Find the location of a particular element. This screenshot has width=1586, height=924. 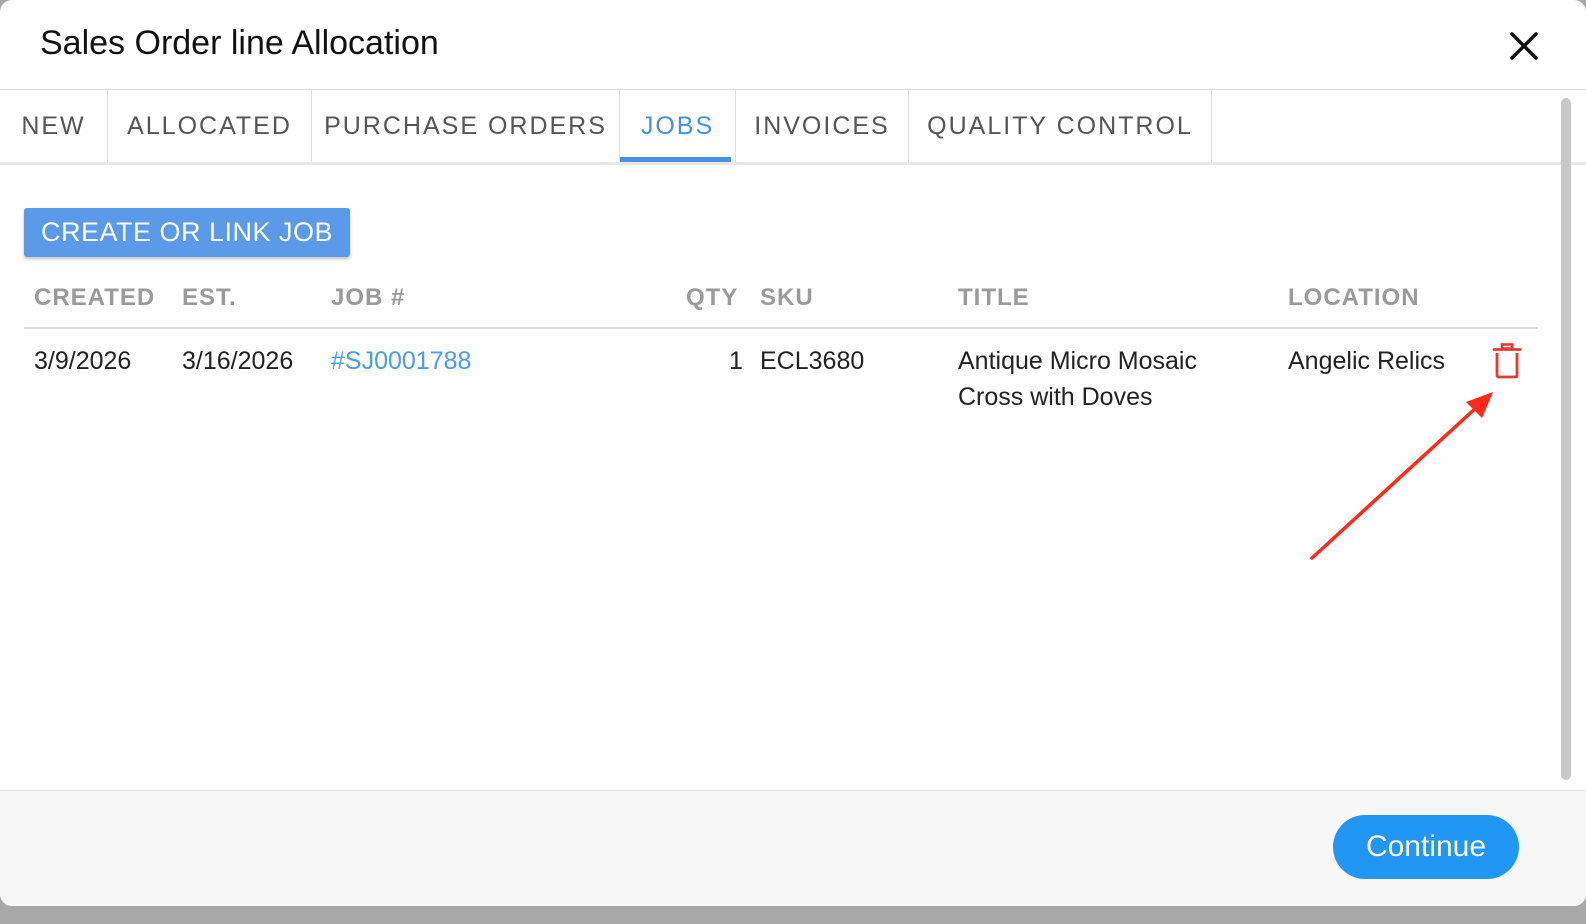

tab-invoices: INVOICES is located at coordinates (822, 126).